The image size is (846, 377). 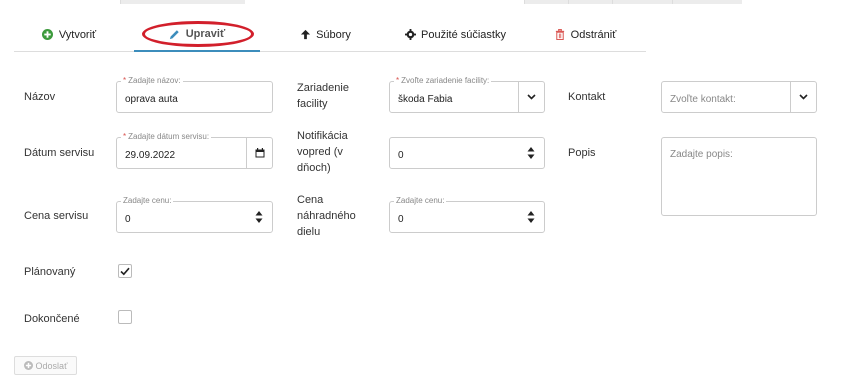 I want to click on send-button: Odoslať, so click(x=45, y=365).